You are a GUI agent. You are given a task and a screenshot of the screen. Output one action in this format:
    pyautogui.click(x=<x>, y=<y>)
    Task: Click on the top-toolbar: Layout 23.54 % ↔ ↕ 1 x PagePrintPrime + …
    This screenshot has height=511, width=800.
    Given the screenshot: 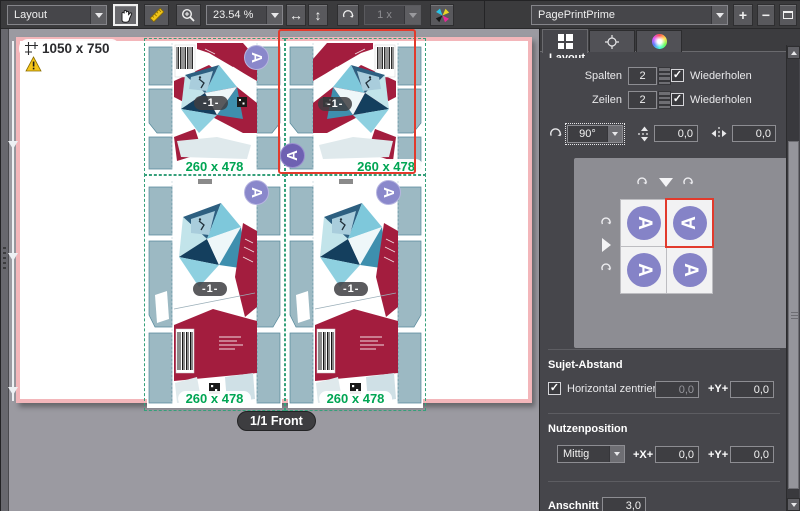 What is the action you would take?
    pyautogui.click(x=400, y=15)
    